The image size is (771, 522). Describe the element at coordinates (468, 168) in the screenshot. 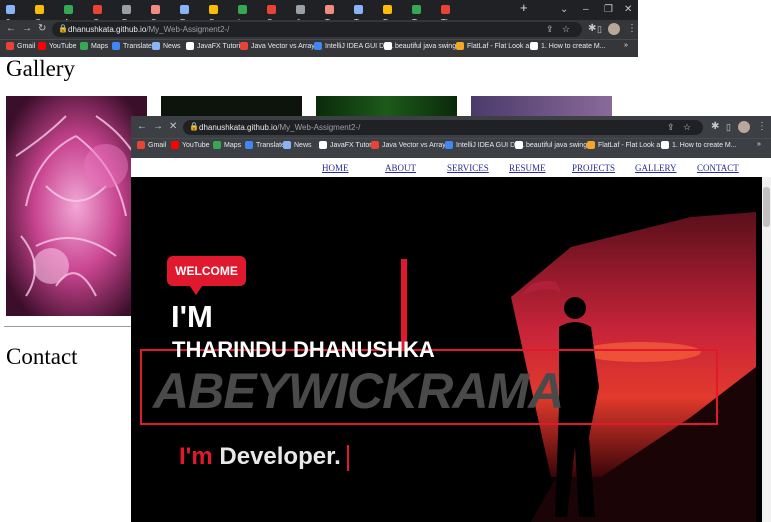

I see `nav-link-services: SERVICES` at that location.